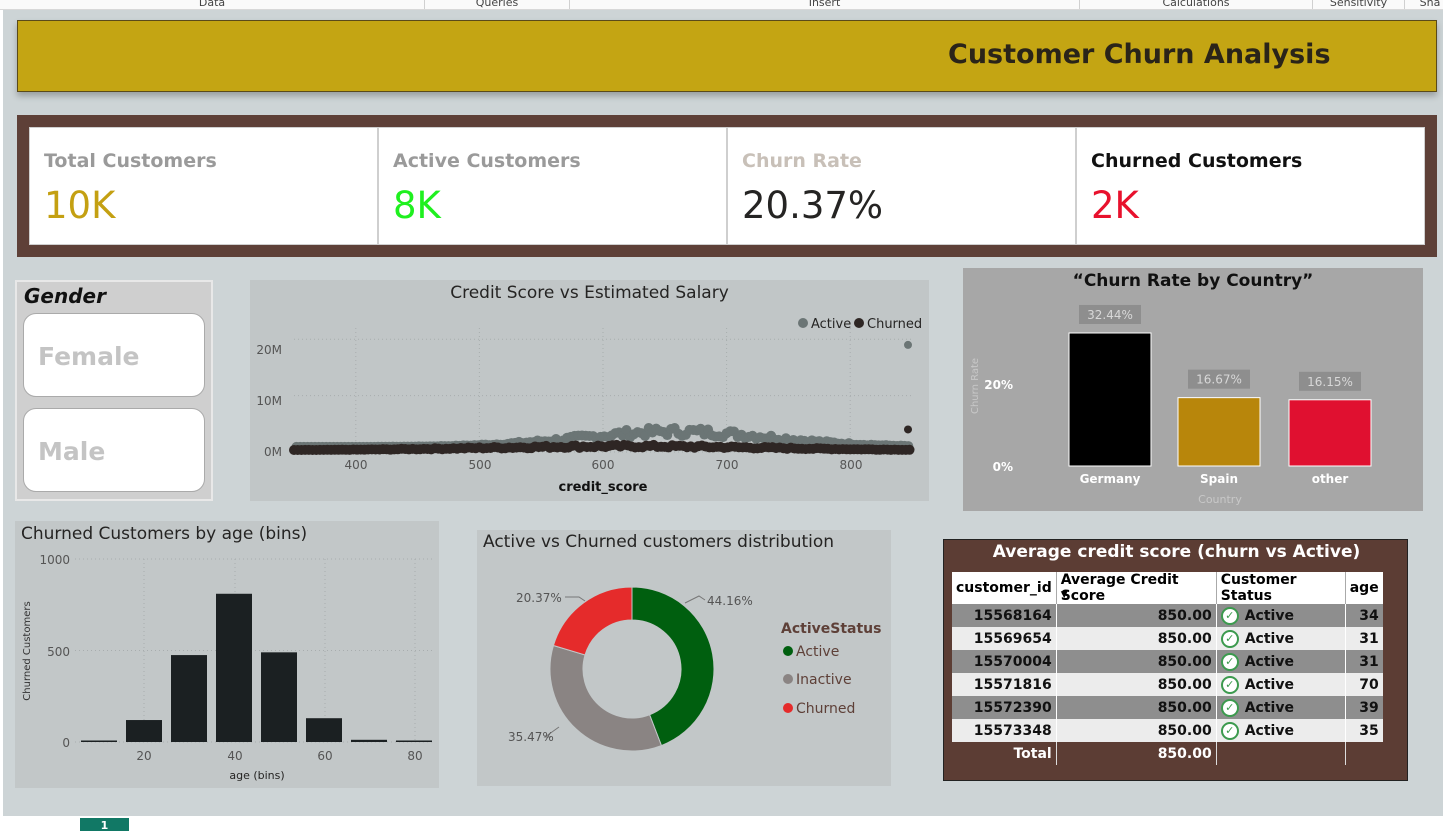 The image size is (1443, 834). What do you see at coordinates (497, 4) in the screenshot?
I see `ribbon-tab-queries: Queries` at bounding box center [497, 4].